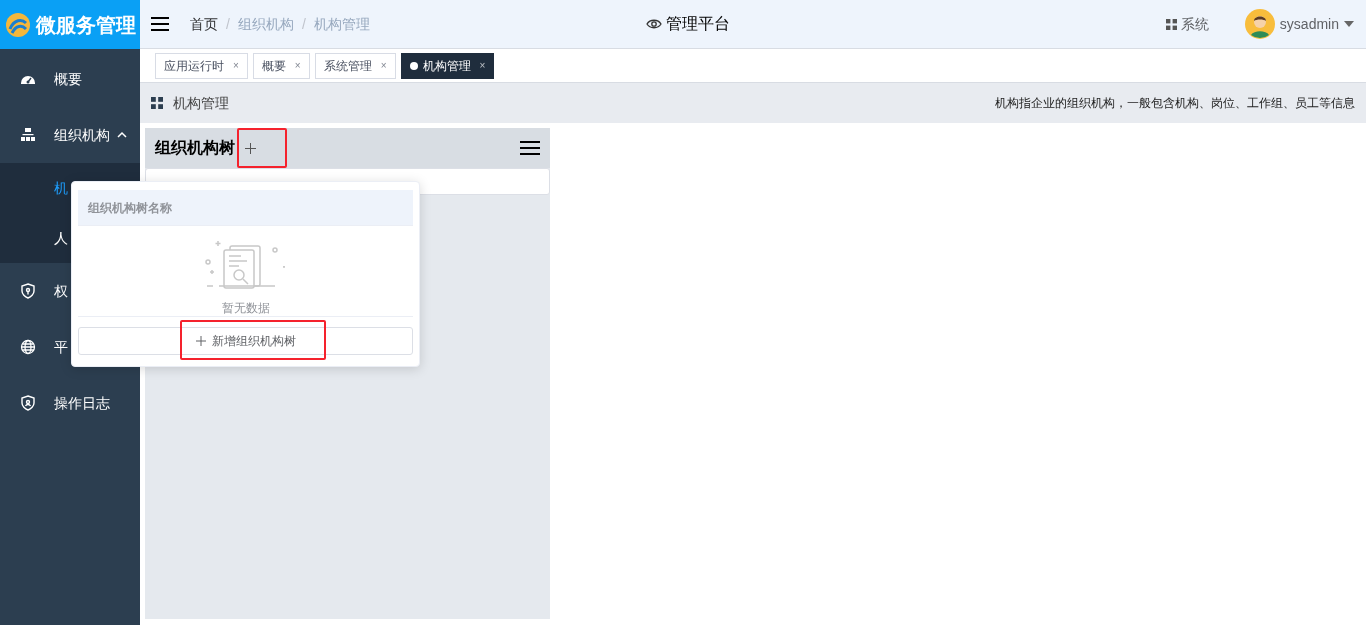  What do you see at coordinates (1299, 24) in the screenshot?
I see `user-menu: sysadmin` at bounding box center [1299, 24].